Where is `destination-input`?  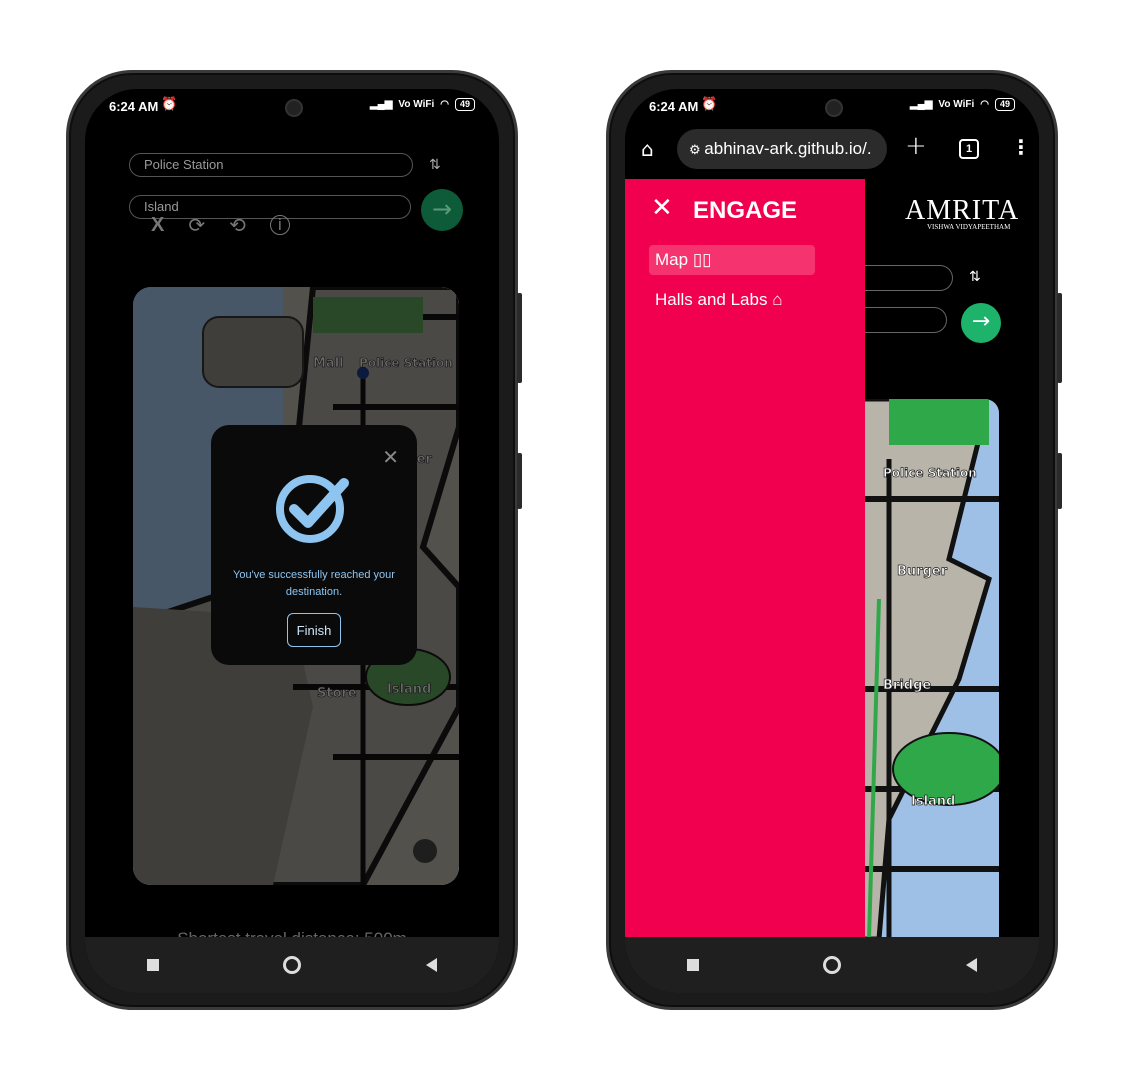
destination-input is located at coordinates (905, 320).